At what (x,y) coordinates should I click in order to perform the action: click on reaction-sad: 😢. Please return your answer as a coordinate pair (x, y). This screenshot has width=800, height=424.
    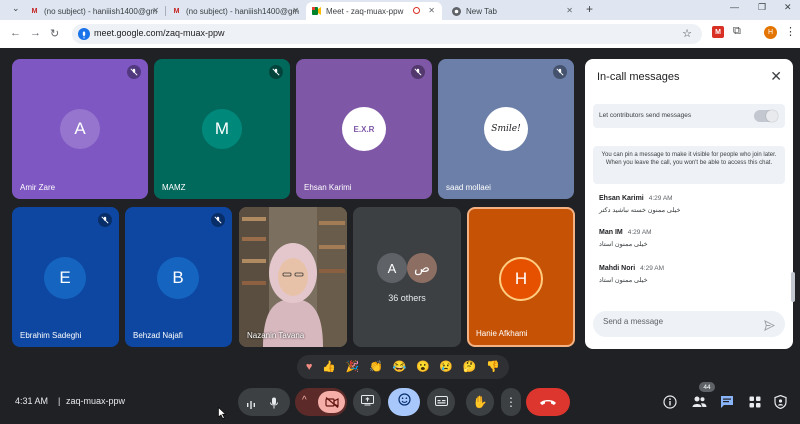
    Looking at the image, I should click on (446, 367).